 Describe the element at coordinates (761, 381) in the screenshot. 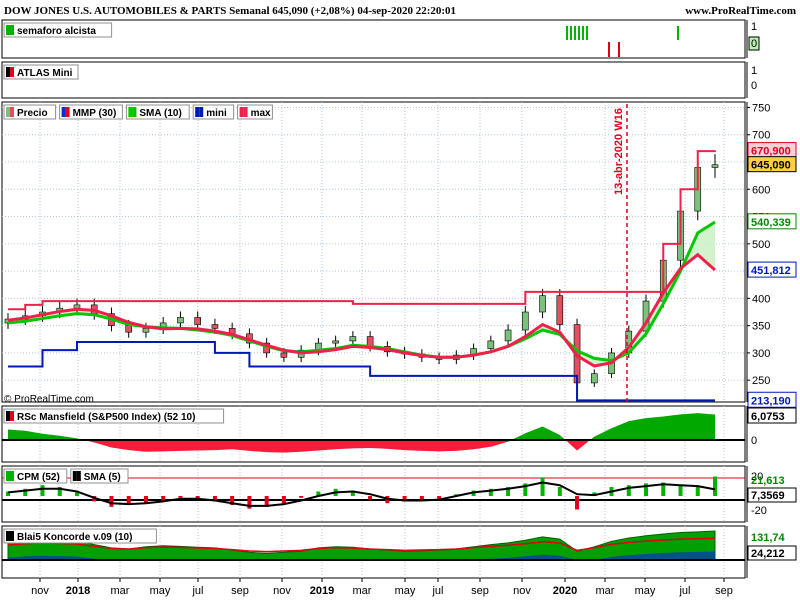

I see `y-tick-label: 250` at that location.